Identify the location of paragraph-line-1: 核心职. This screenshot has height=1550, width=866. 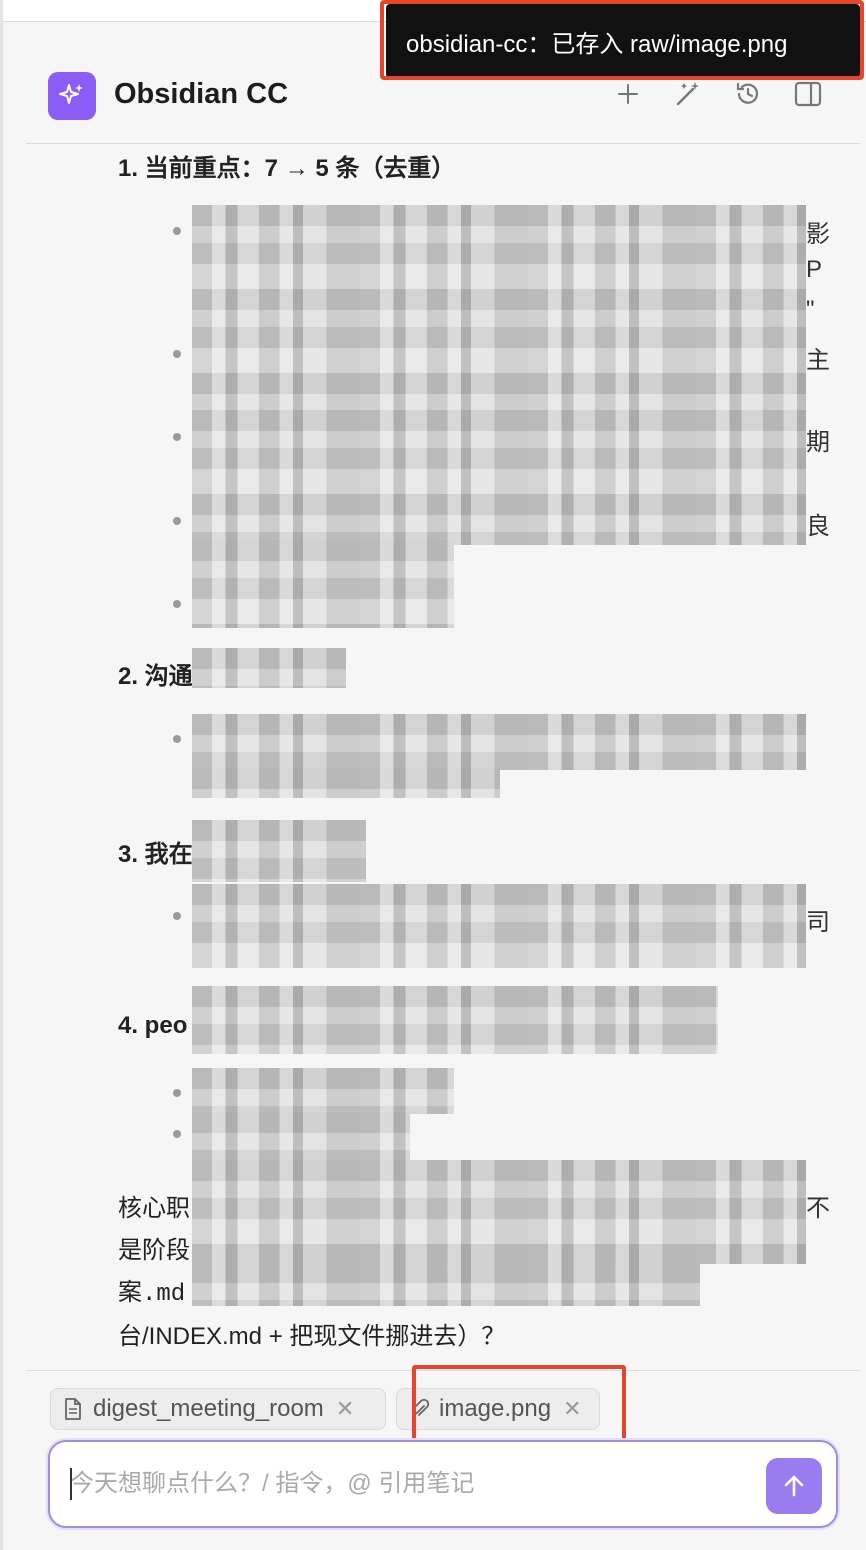
(154, 1208).